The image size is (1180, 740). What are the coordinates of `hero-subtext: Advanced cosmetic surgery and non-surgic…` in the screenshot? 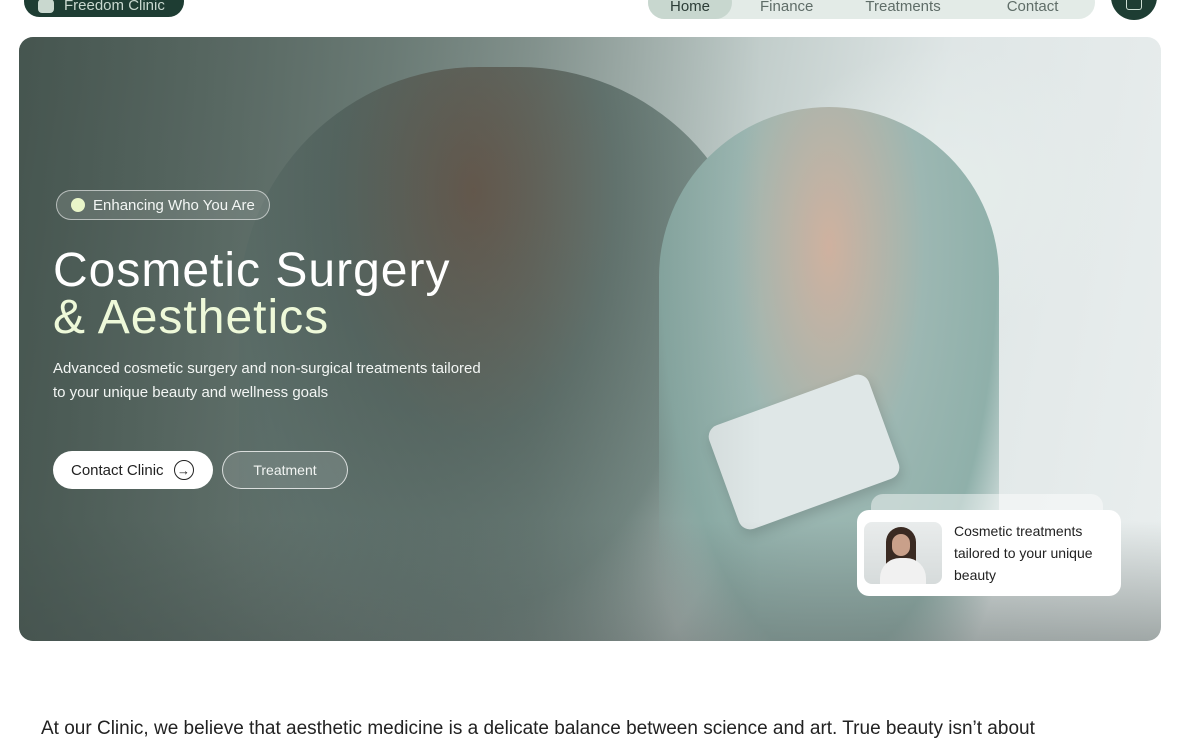 It's located at (267, 380).